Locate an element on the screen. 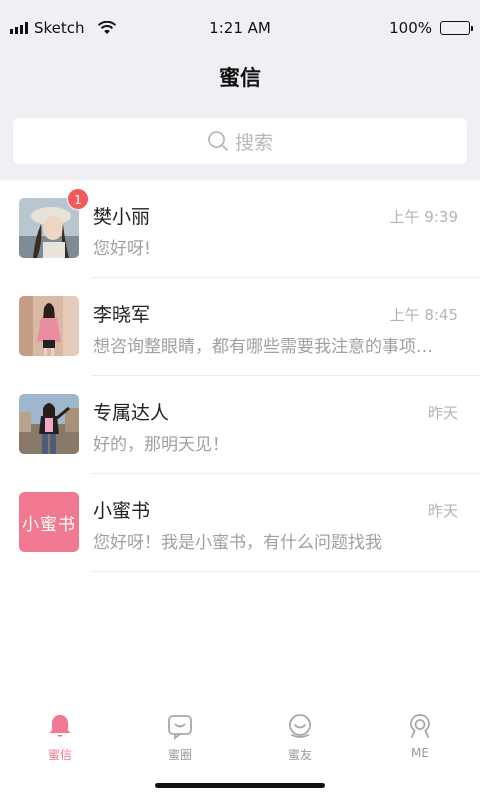 This screenshot has width=480, height=800. tab-bar: 蜜信 蜜圈 蜜友 ME is located at coordinates (240, 737).